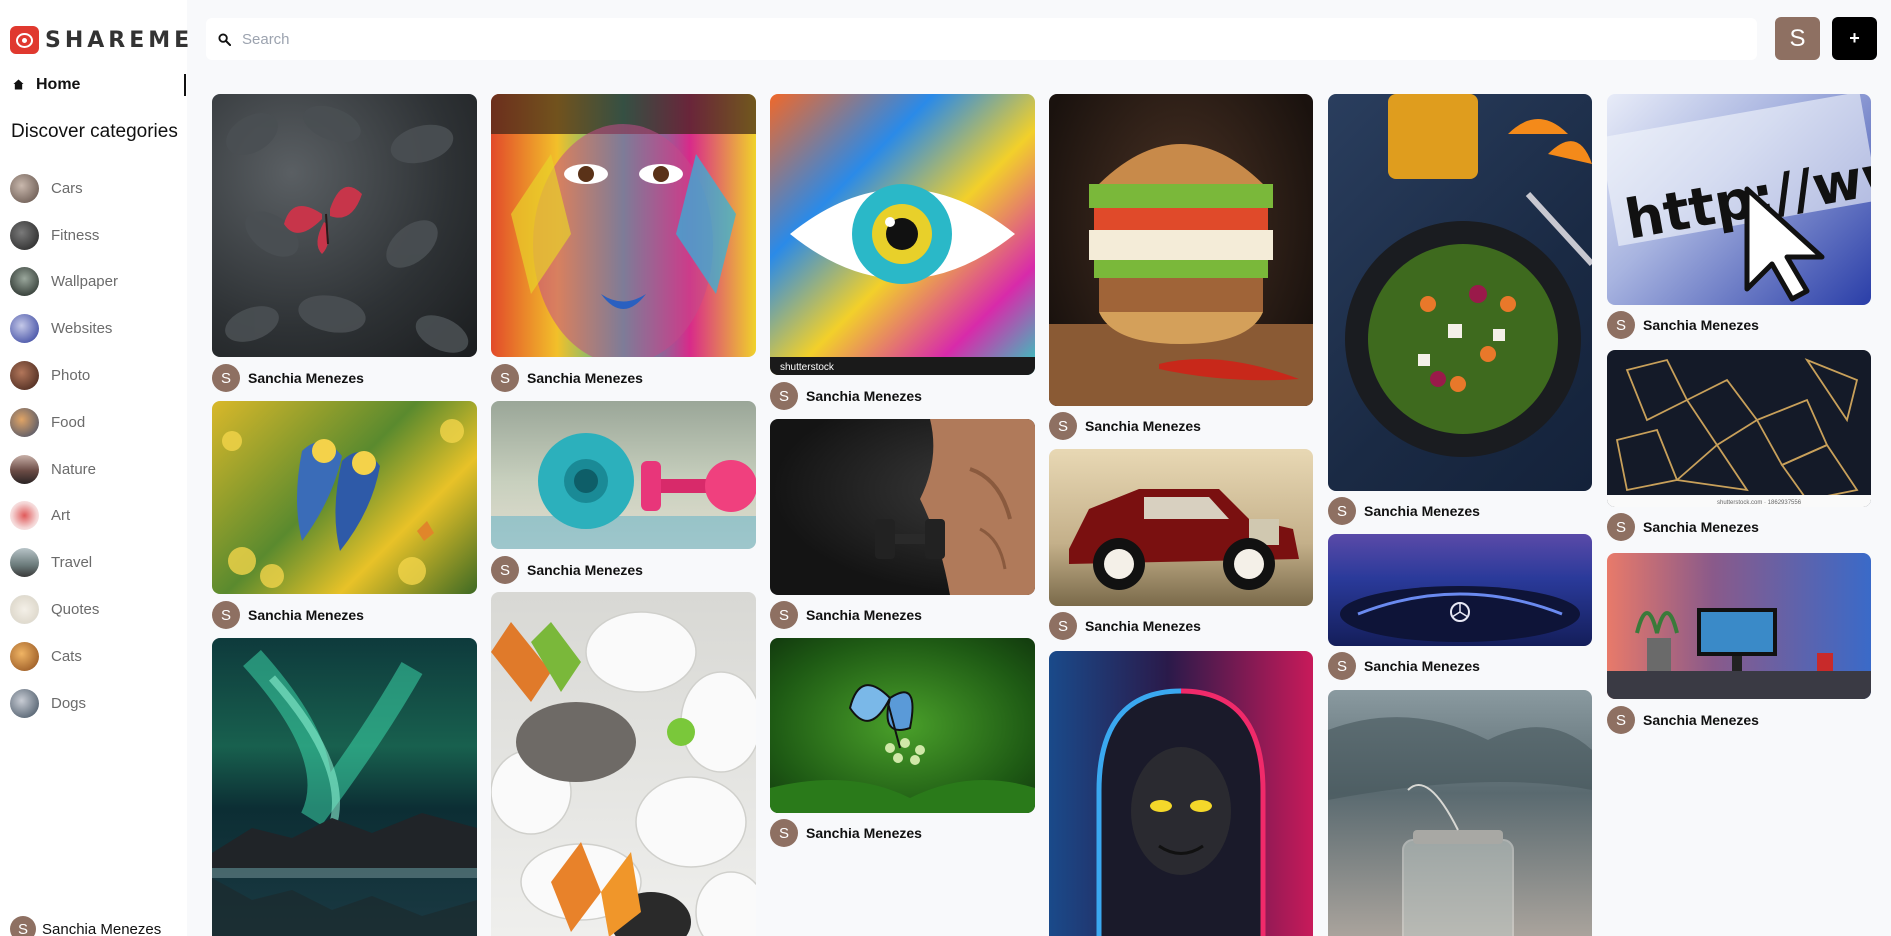  I want to click on pin-image: shutterstock.com · 1862937556, so click(1739, 428).